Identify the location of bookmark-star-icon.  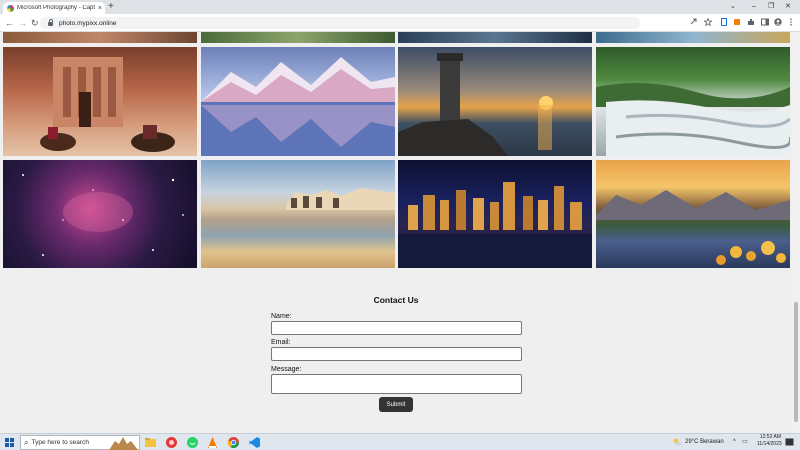
(708, 22).